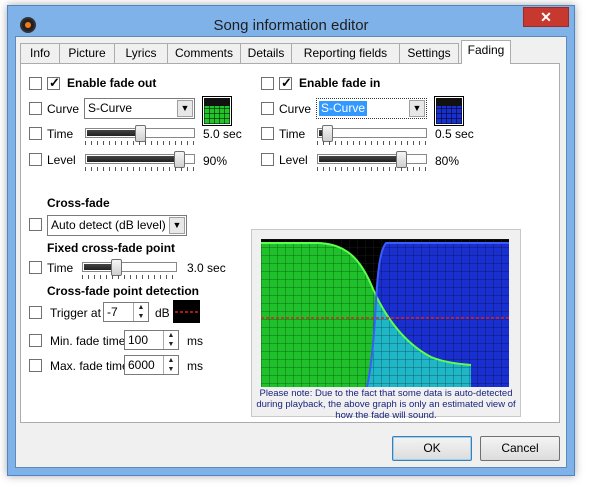 The width and height of the screenshot is (590, 497). I want to click on fade-in-time-value: 0.5 sec, so click(454, 134).